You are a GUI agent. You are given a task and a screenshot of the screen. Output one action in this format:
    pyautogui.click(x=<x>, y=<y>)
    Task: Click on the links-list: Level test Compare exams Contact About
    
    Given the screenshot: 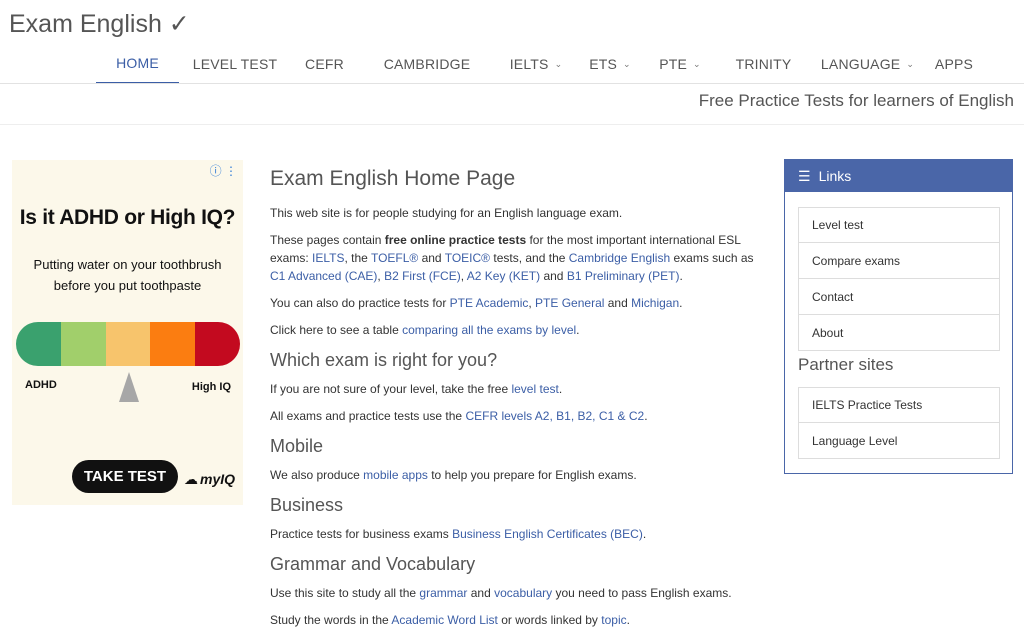 What is the action you would take?
    pyautogui.click(x=899, y=279)
    